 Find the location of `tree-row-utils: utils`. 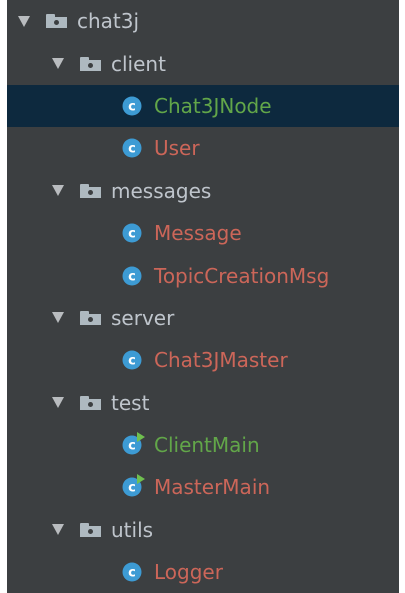

tree-row-utils: utils is located at coordinates (203, 530).